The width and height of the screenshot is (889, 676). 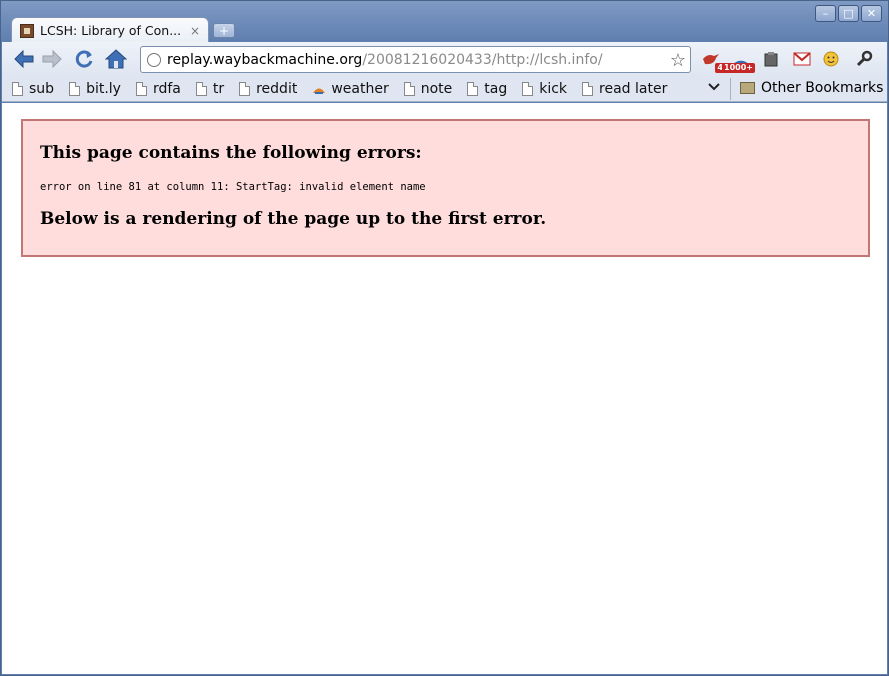 I want to click on globe-icon, so click(x=154, y=59).